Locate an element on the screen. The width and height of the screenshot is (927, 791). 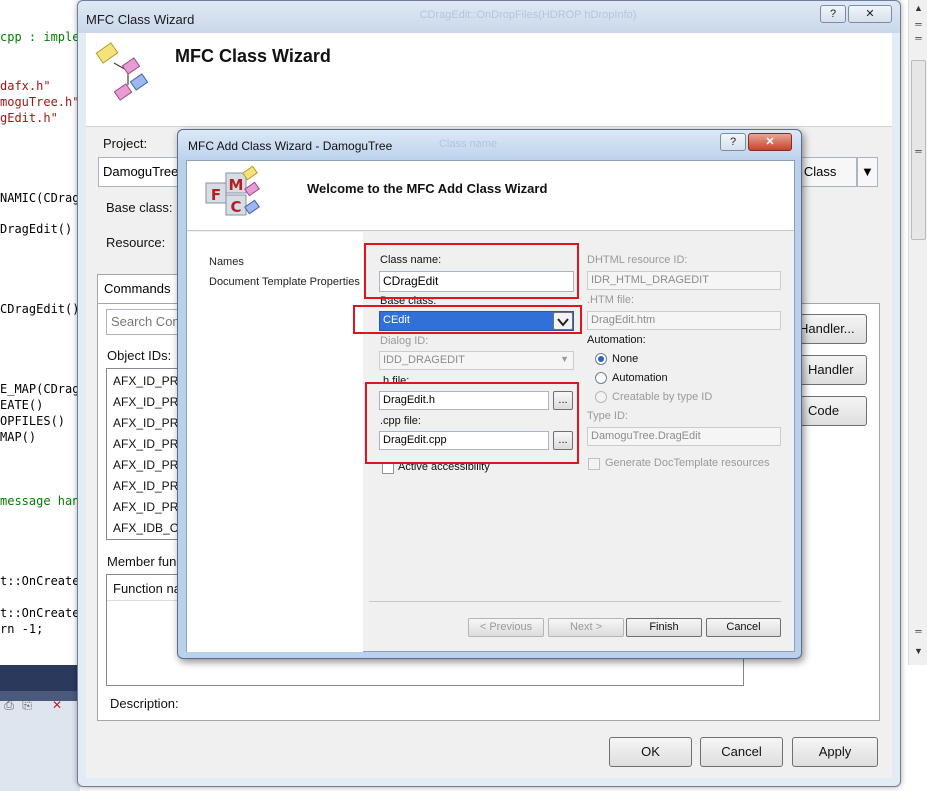
code-line: NAMIC(CDragE is located at coordinates (43, 198).